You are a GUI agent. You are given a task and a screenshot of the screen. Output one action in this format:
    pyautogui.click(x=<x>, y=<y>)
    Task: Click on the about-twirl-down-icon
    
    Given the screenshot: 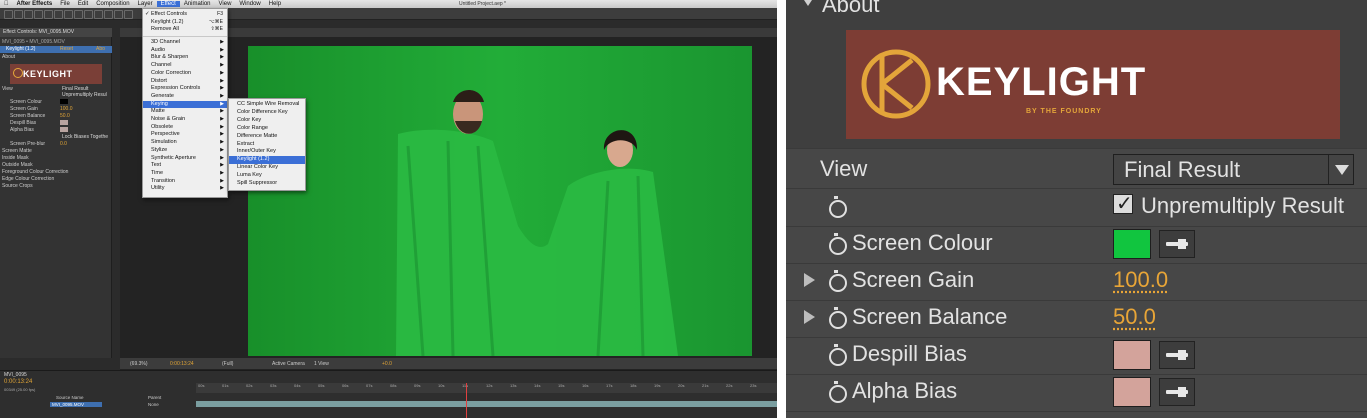 What is the action you would take?
    pyautogui.click(x=808, y=3)
    